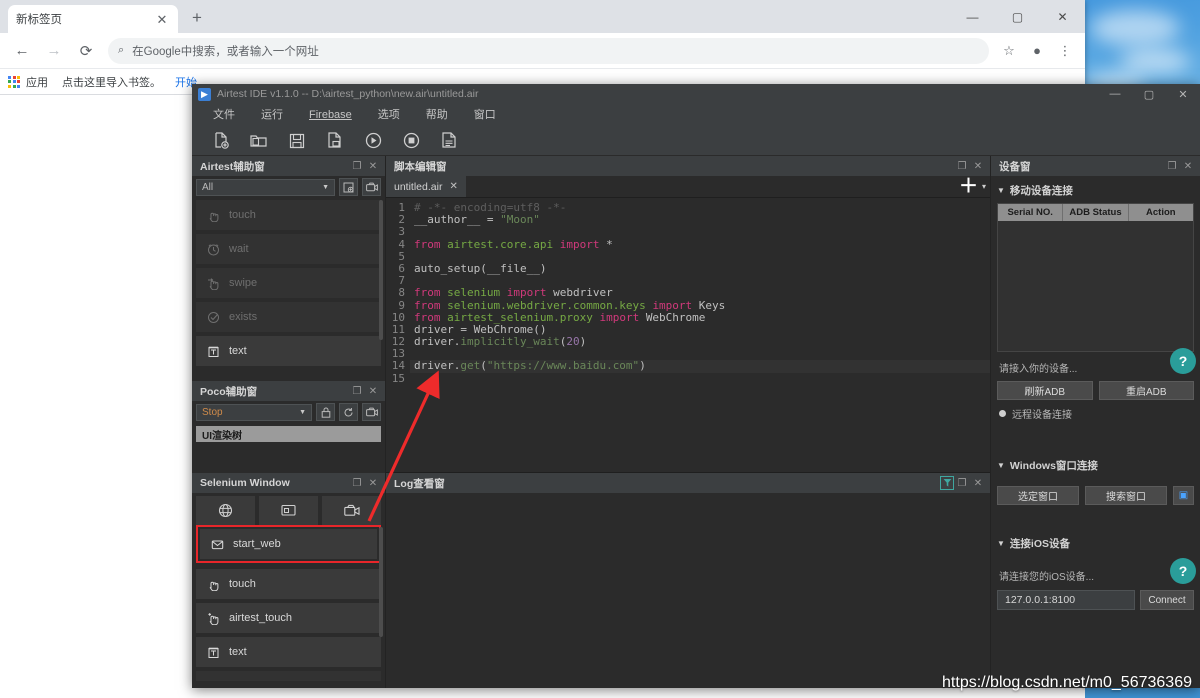 The image size is (1200, 698). I want to click on menu-run: 运行, so click(272, 115).